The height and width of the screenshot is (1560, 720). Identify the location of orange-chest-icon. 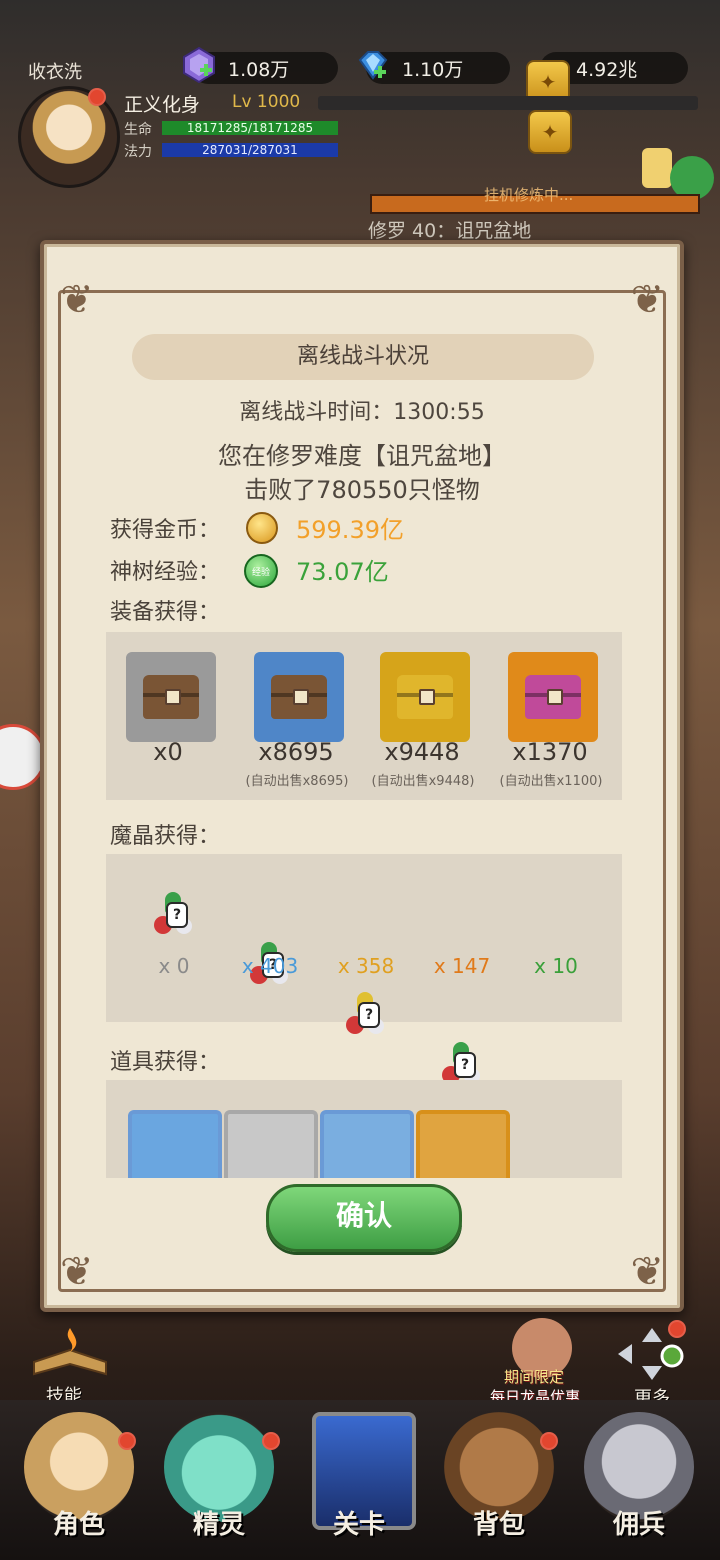
(553, 697).